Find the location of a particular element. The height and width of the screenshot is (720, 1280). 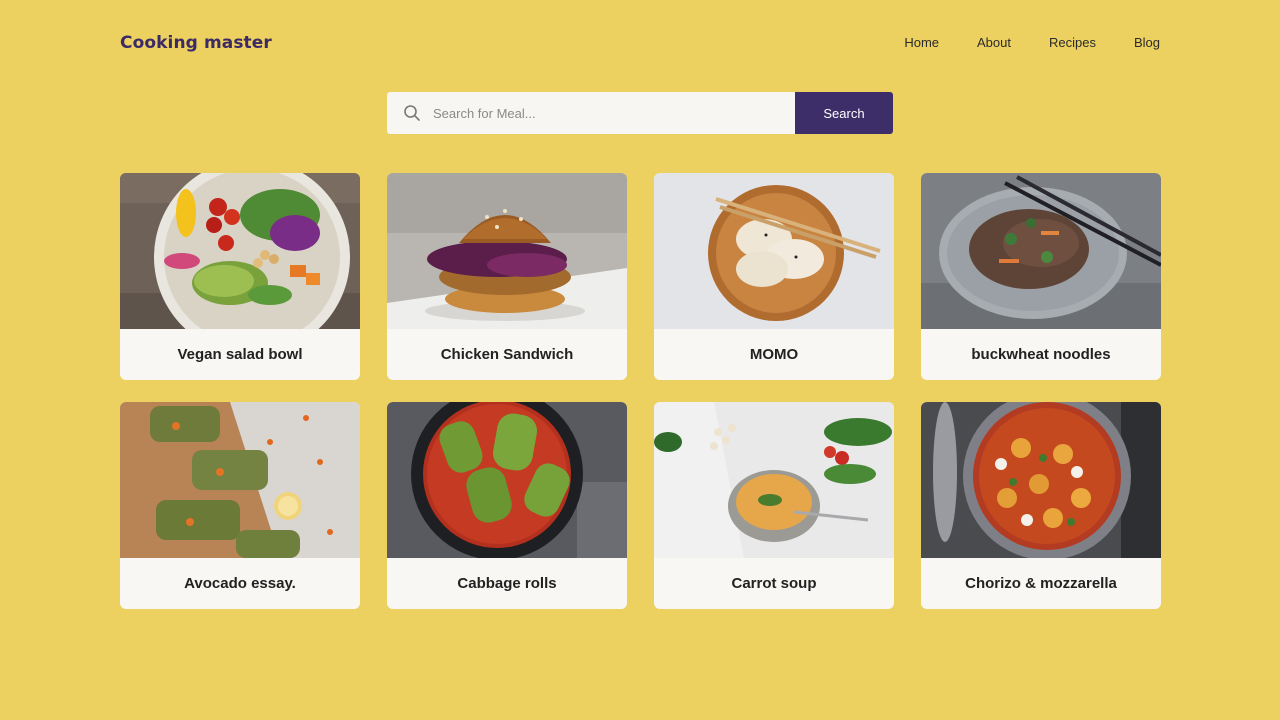

recipe-image-avocado-toast is located at coordinates (240, 480).